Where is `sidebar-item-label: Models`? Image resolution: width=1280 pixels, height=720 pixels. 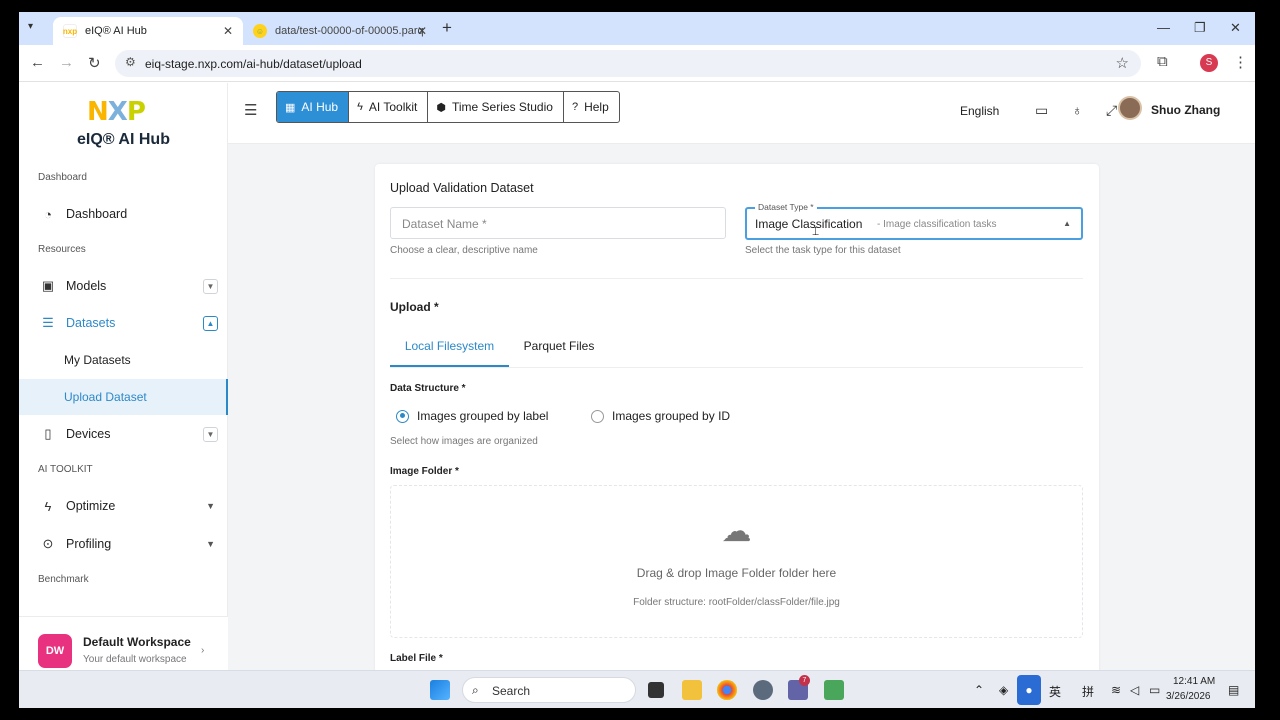 sidebar-item-label: Models is located at coordinates (86, 286).